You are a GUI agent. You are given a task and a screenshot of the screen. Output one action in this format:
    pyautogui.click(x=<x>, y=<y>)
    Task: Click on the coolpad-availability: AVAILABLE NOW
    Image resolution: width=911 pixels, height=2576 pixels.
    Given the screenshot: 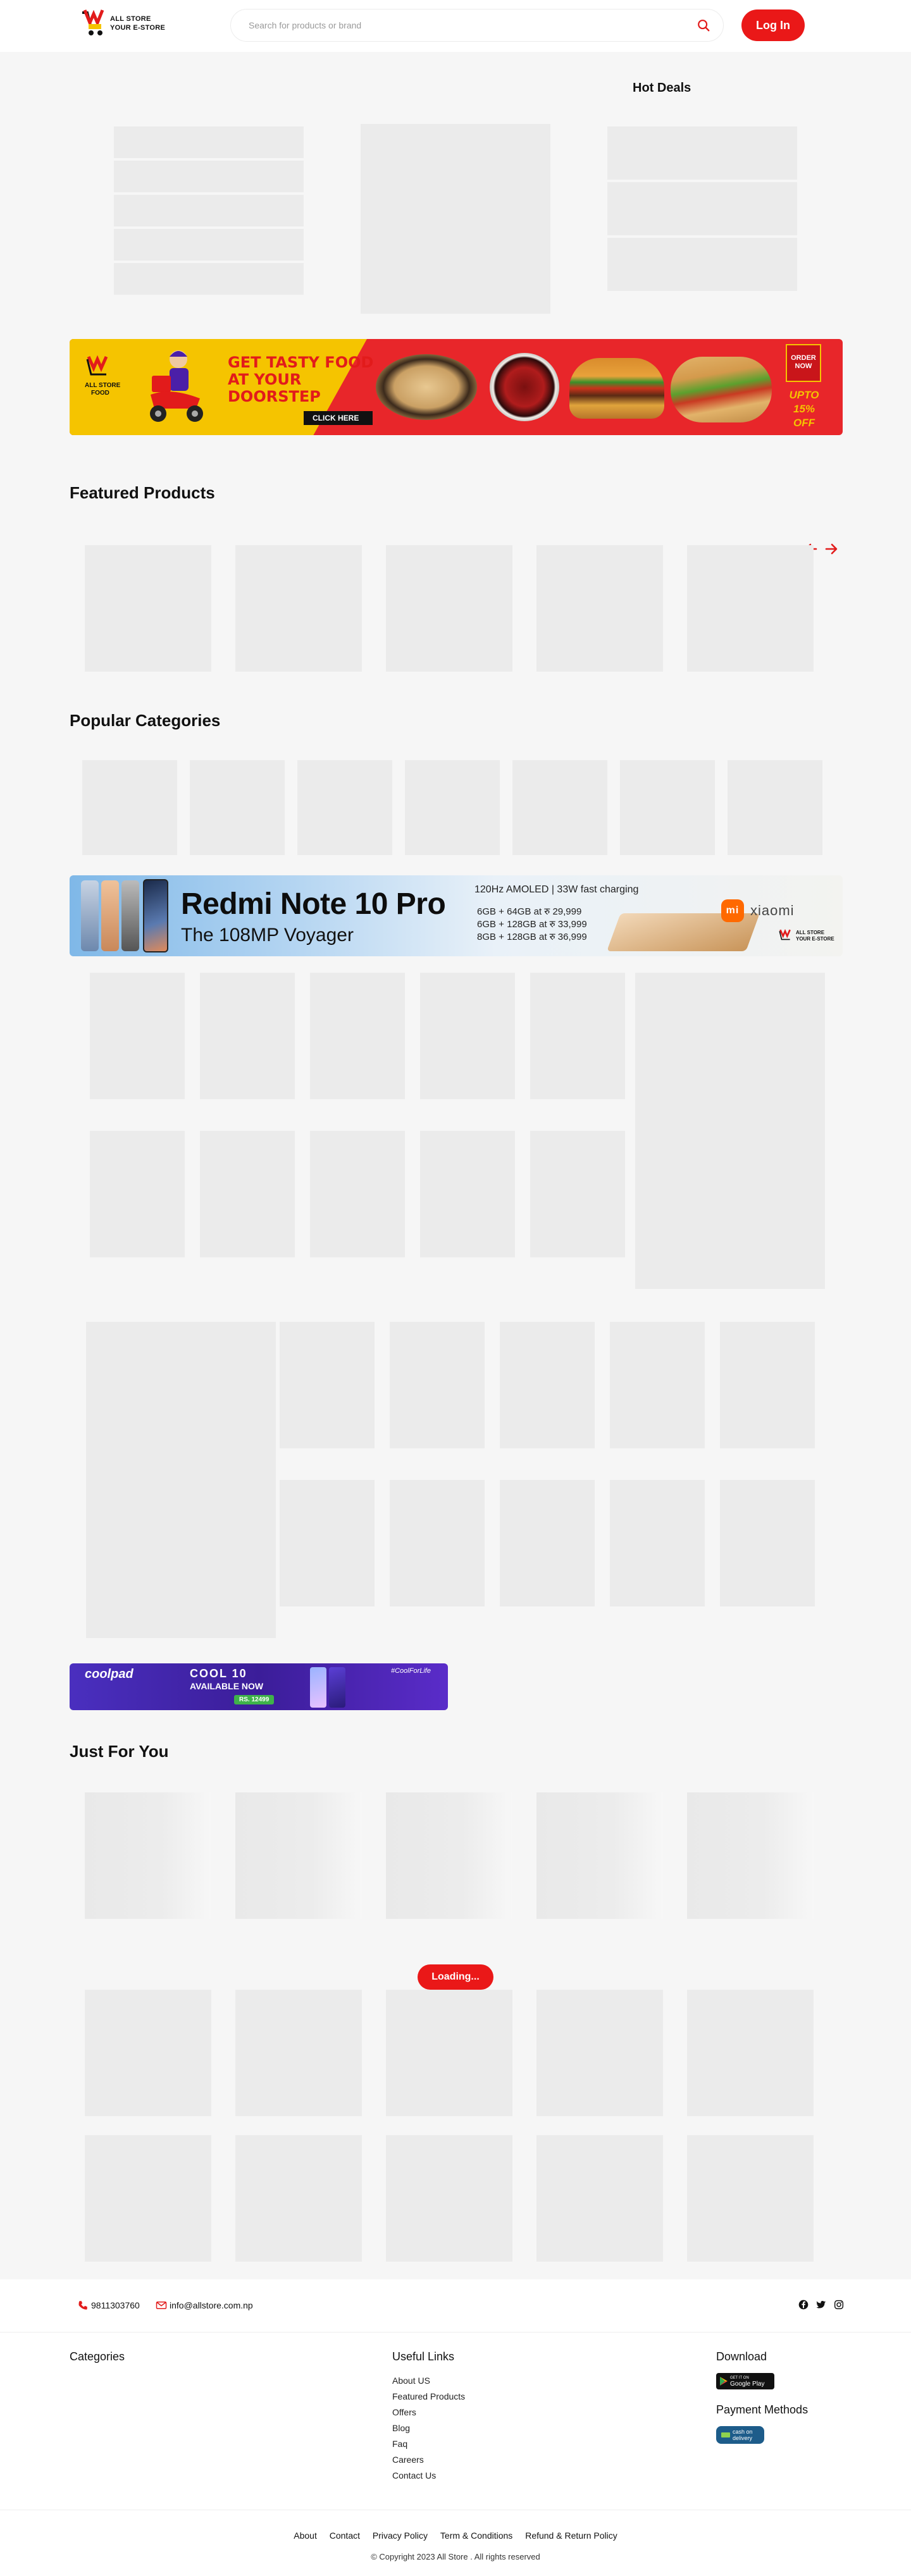 What is the action you would take?
    pyautogui.click(x=227, y=1686)
    